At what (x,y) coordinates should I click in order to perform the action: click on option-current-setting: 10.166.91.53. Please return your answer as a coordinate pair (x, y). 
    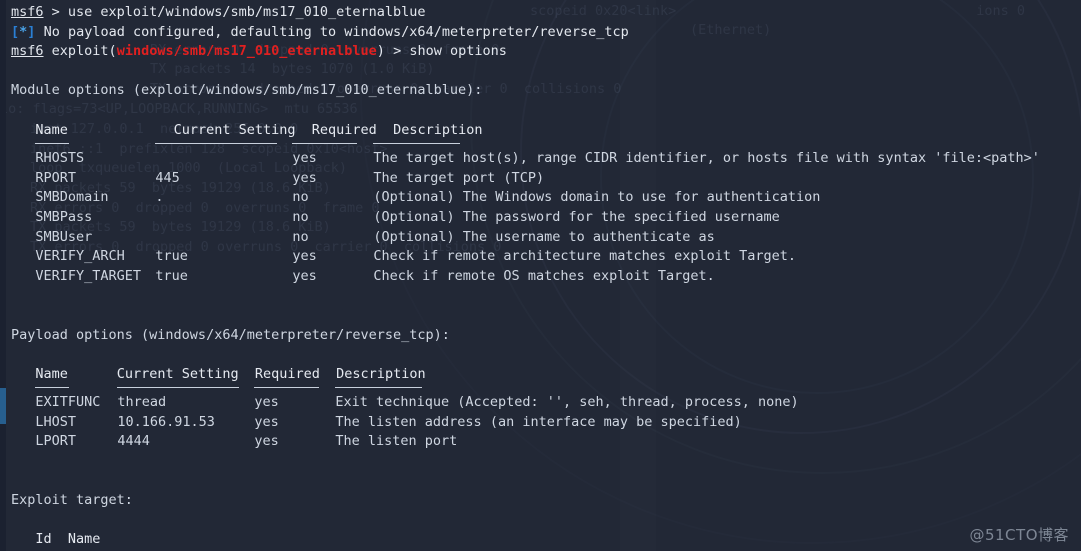
    Looking at the image, I should click on (166, 421).